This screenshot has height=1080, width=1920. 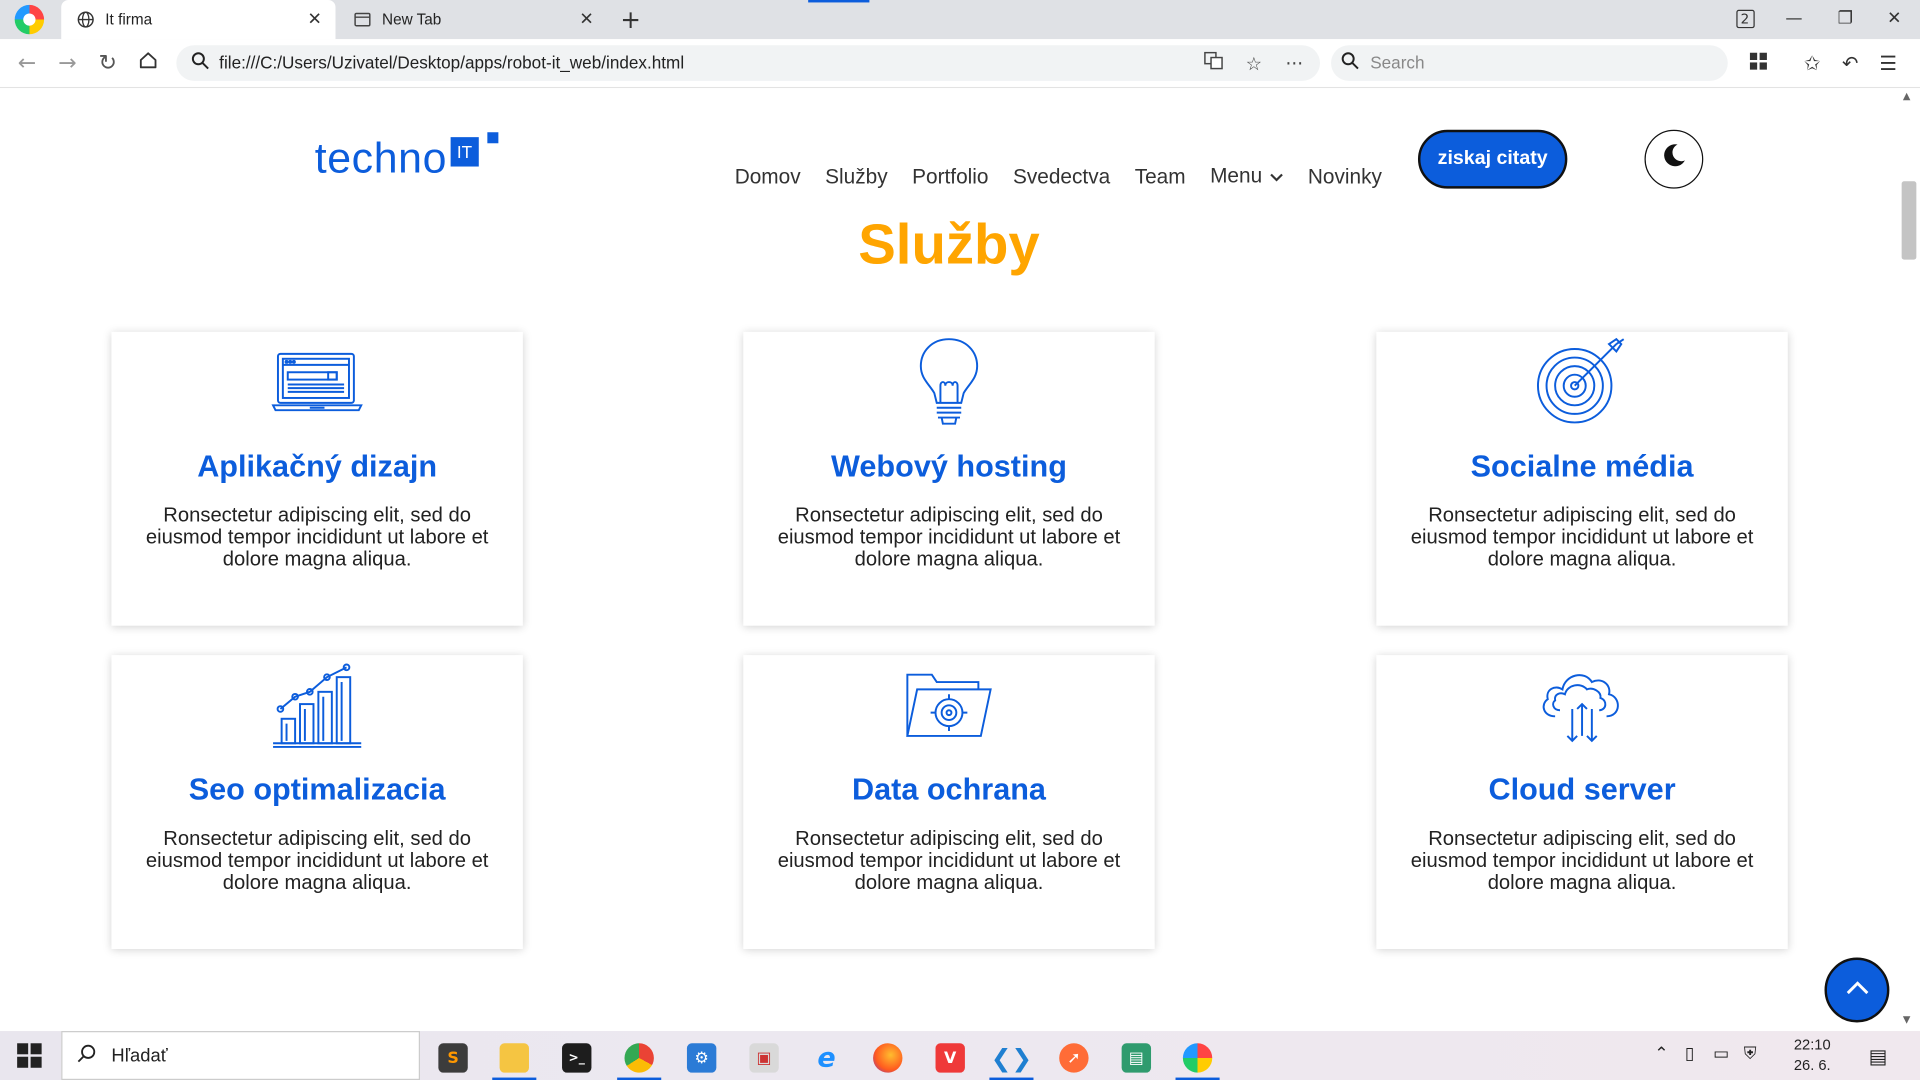 I want to click on tab-count-icon: 2, so click(x=1745, y=18).